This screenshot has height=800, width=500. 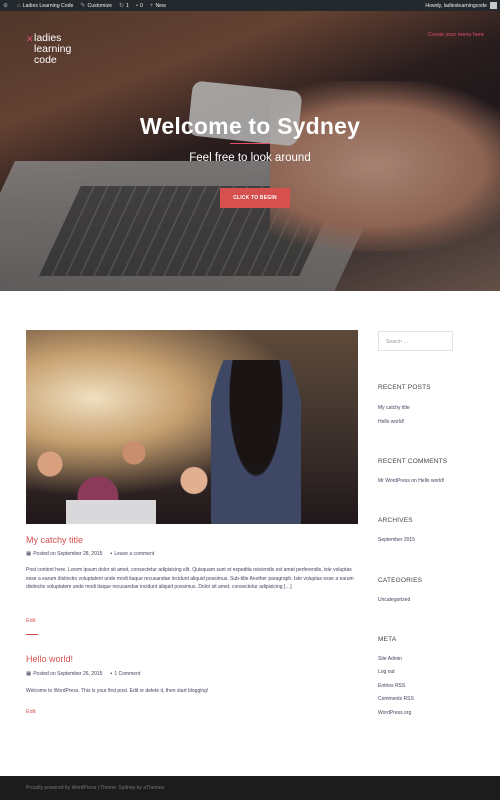 What do you see at coordinates (158, 6) in the screenshot?
I see `new-content-link: + New` at bounding box center [158, 6].